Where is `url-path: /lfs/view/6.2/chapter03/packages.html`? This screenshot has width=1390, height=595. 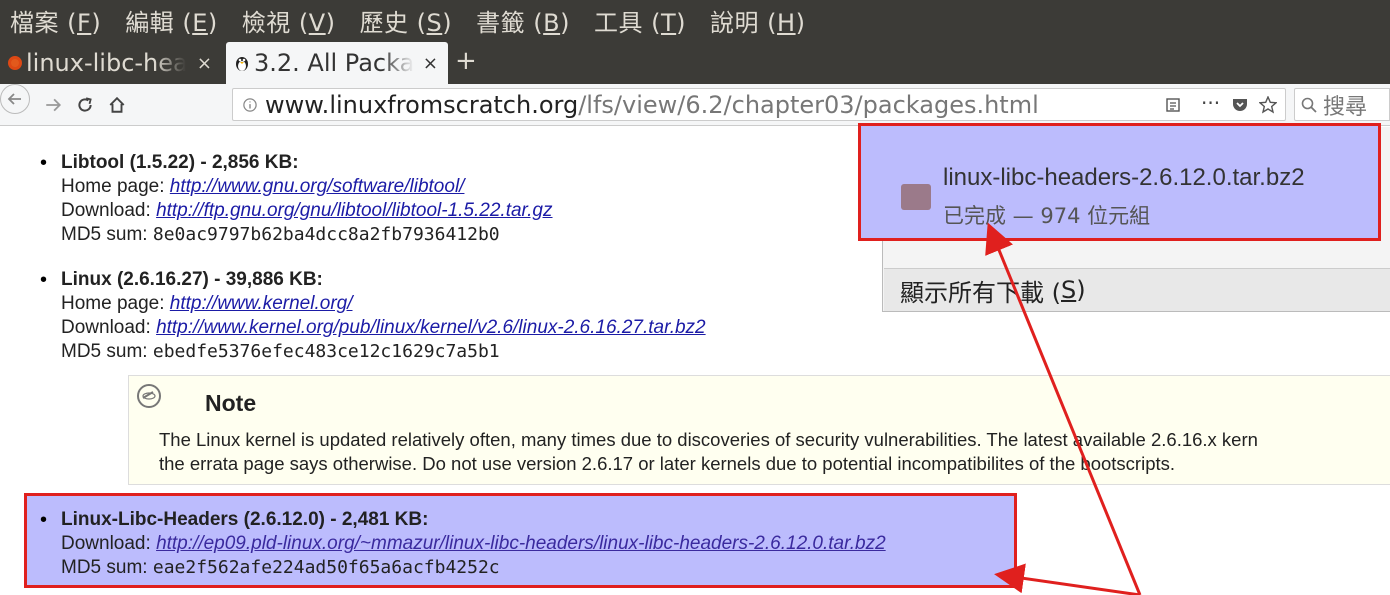 url-path: /lfs/view/6.2/chapter03/packages.html is located at coordinates (808, 104).